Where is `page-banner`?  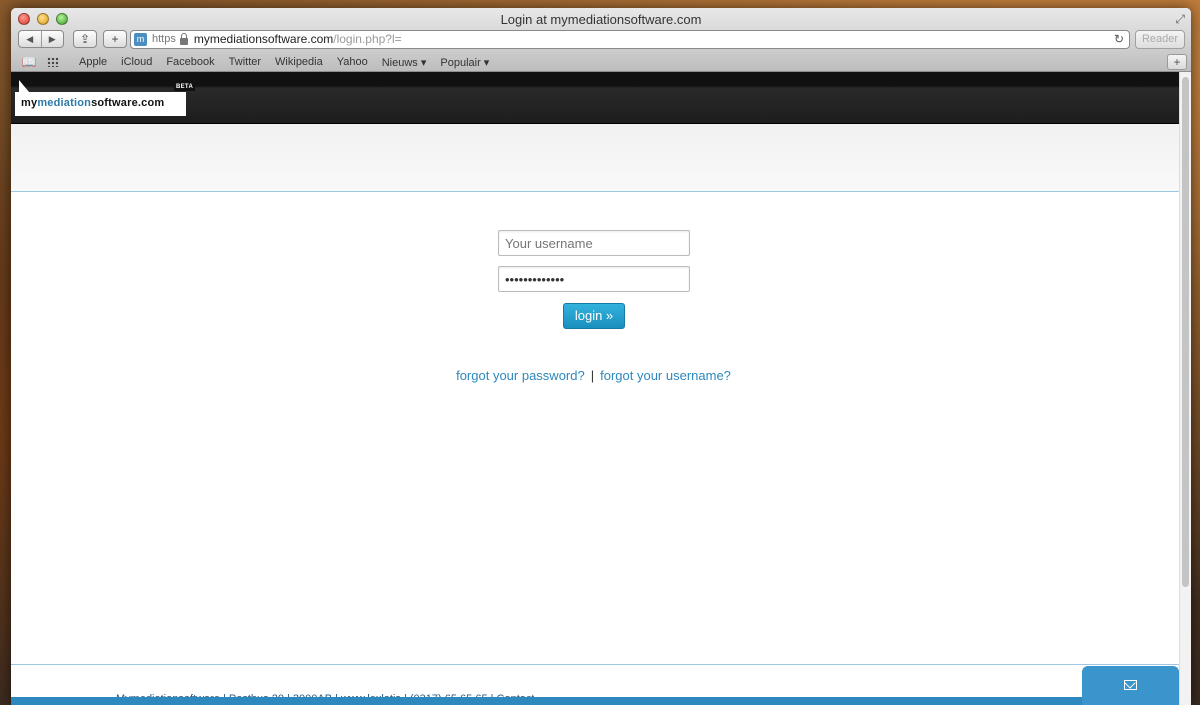
page-banner is located at coordinates (595, 158).